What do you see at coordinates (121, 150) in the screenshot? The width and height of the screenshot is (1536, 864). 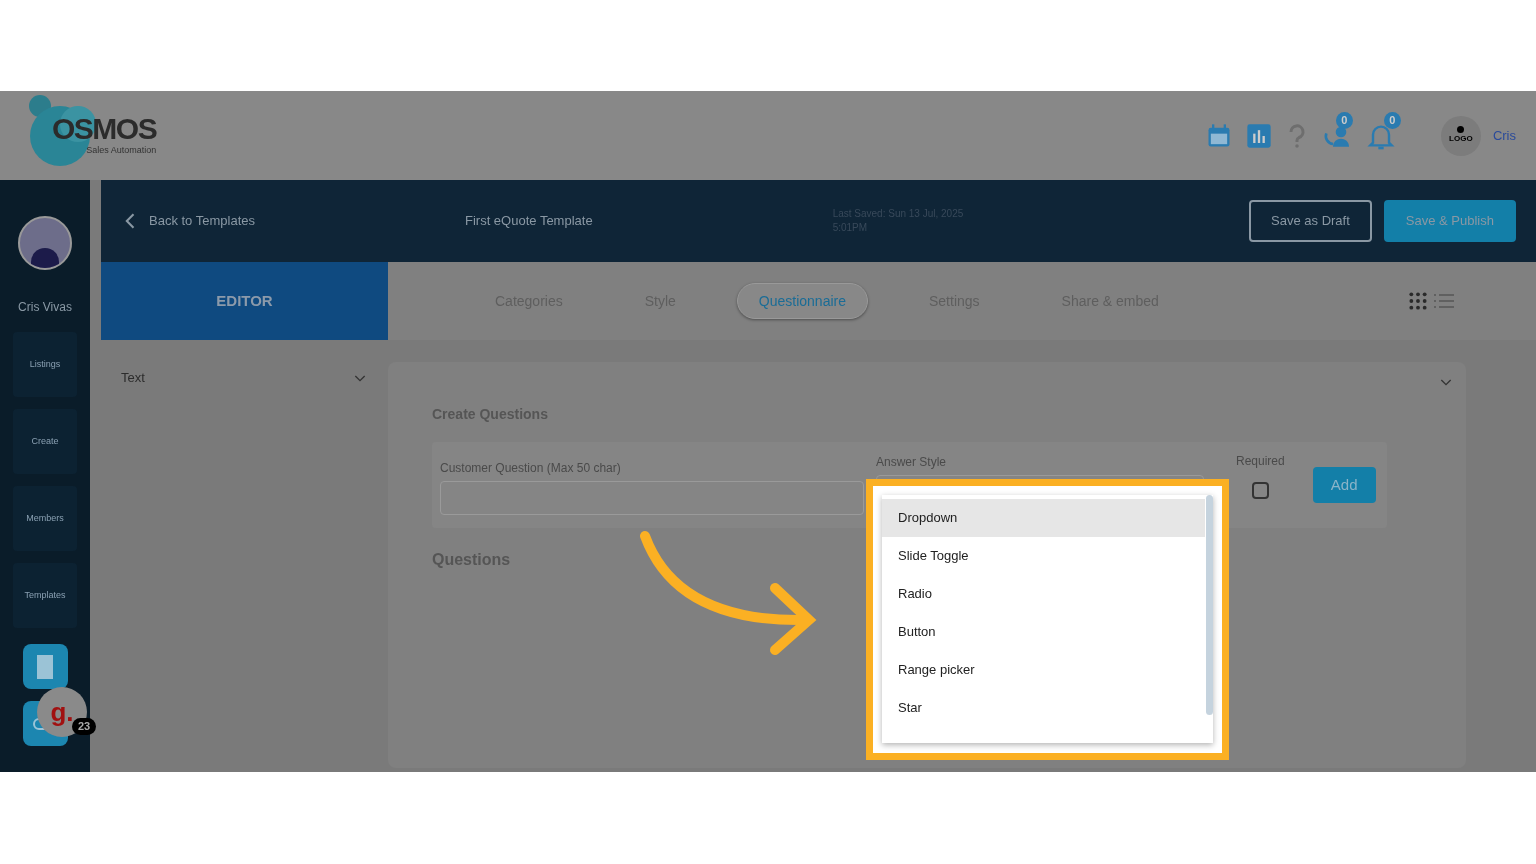 I see `logo-tagline: Sales Automation` at bounding box center [121, 150].